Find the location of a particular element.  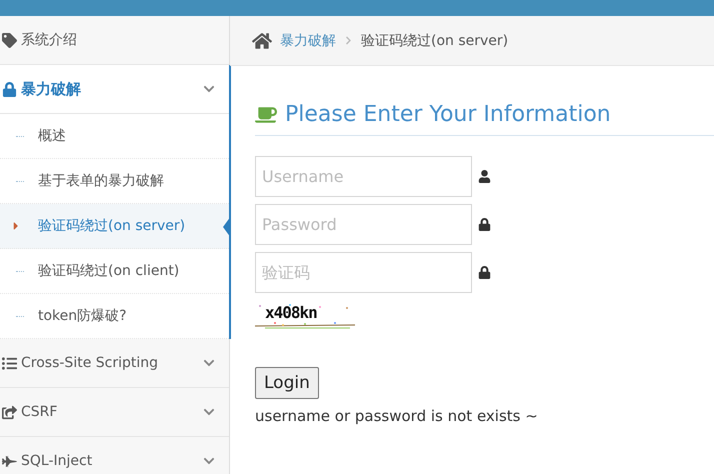

input-field: Password is located at coordinates (363, 224).